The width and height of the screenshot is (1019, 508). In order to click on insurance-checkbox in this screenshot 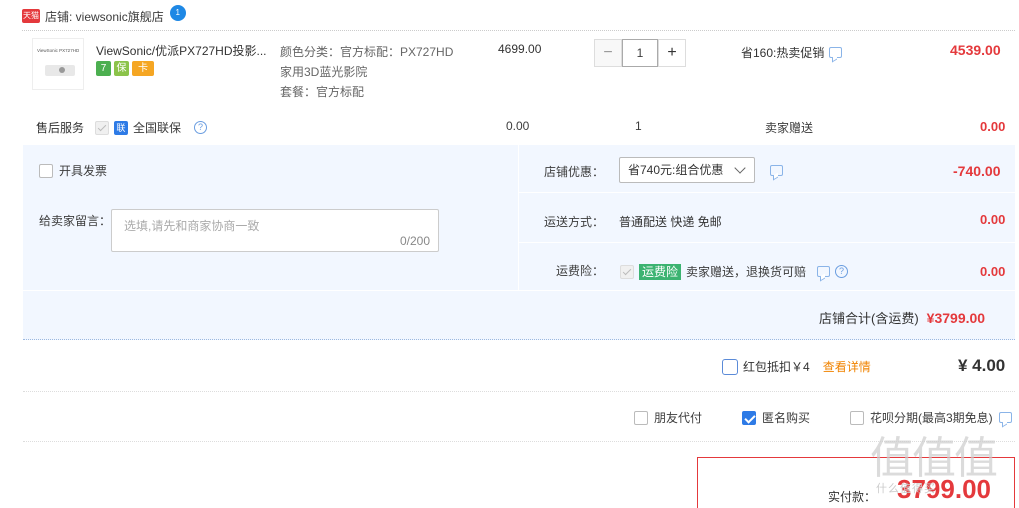, I will do `click(627, 271)`.